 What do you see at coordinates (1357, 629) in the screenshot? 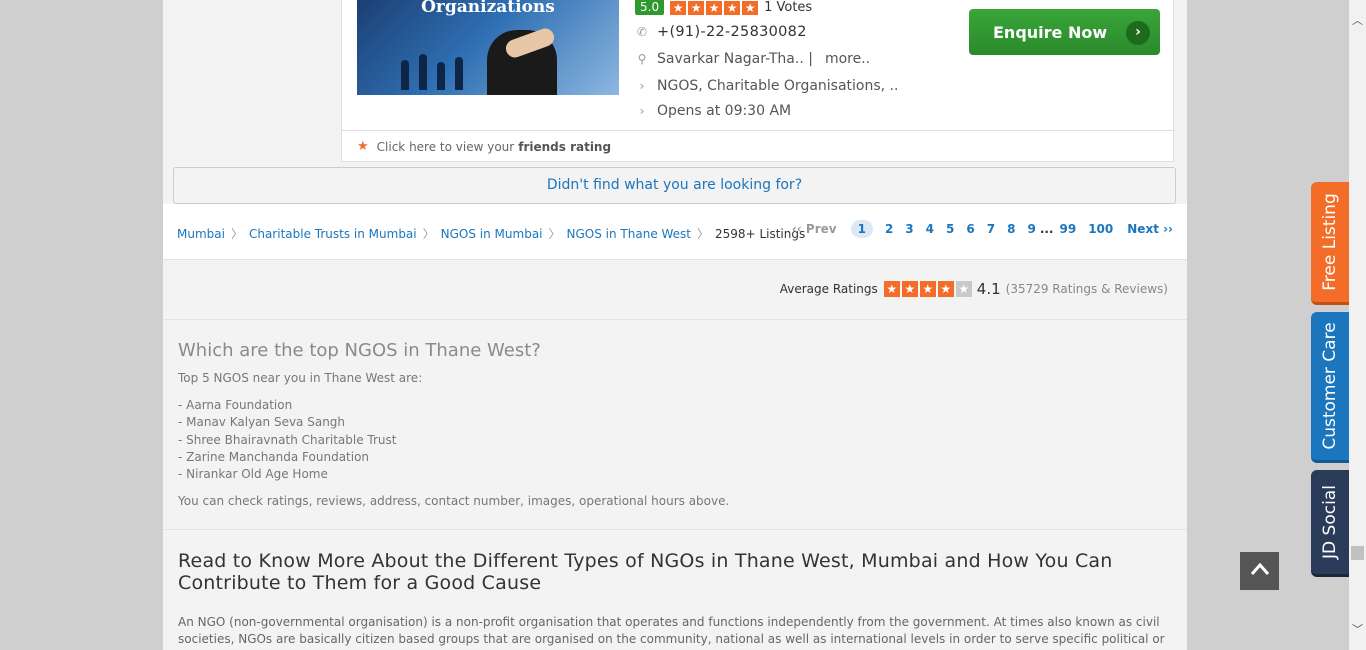
I see `chevron-down-icon: ﹀` at bounding box center [1357, 629].